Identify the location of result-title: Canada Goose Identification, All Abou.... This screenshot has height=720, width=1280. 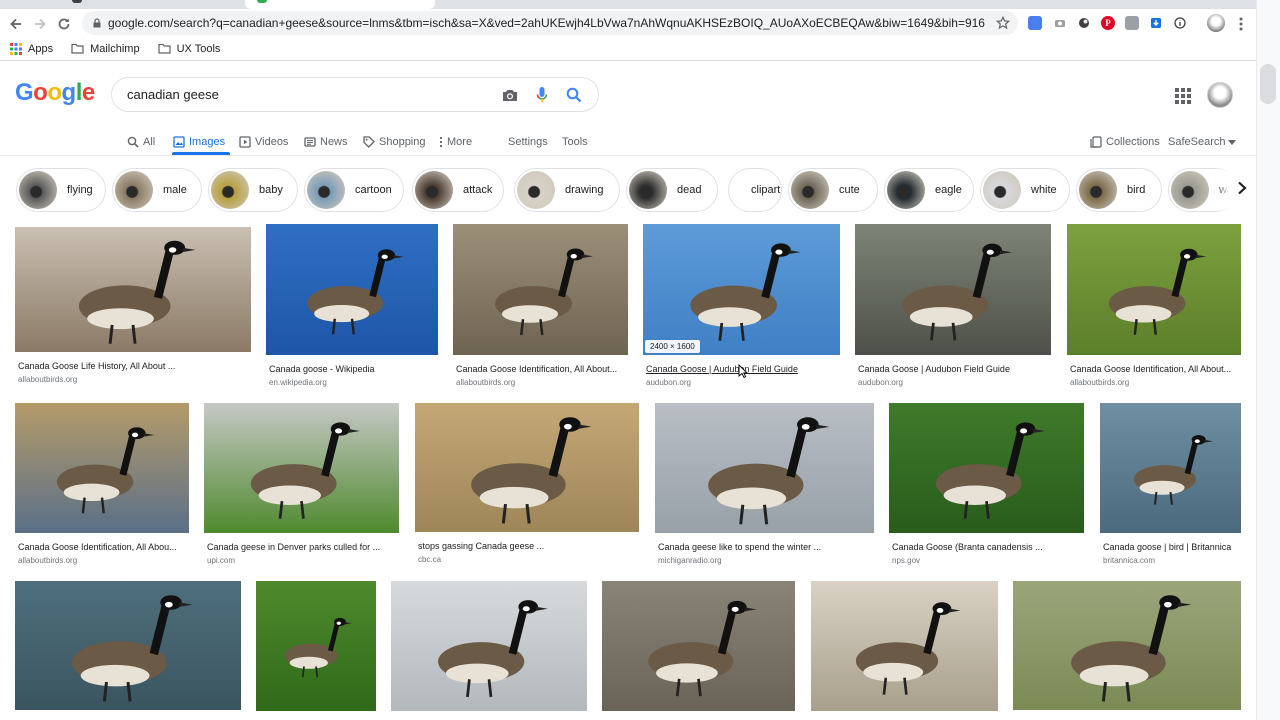
(103, 547).